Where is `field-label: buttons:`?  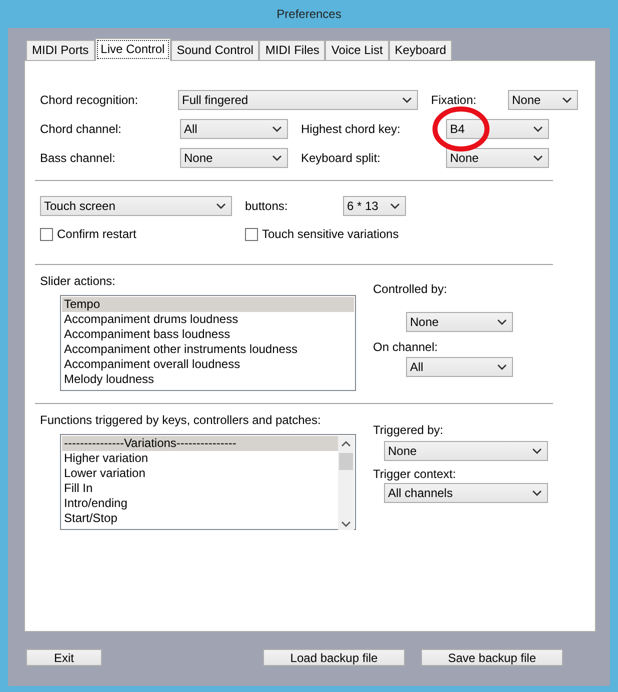 field-label: buttons: is located at coordinates (267, 206).